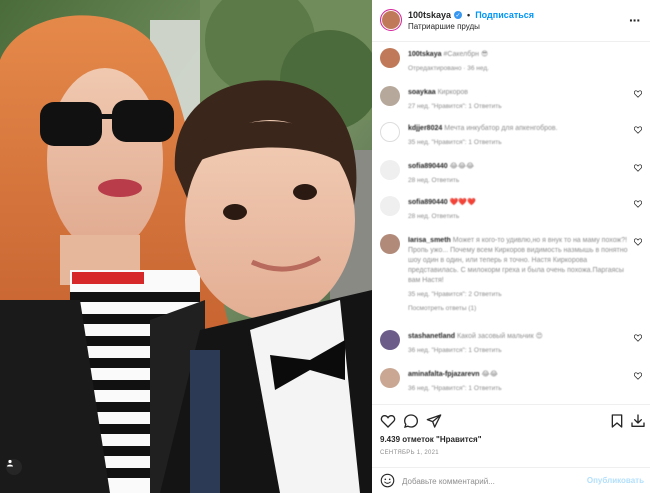 This screenshot has width=650, height=493. Describe the element at coordinates (489, 374) in the screenshot. I see `comment-text: 😂😂` at that location.